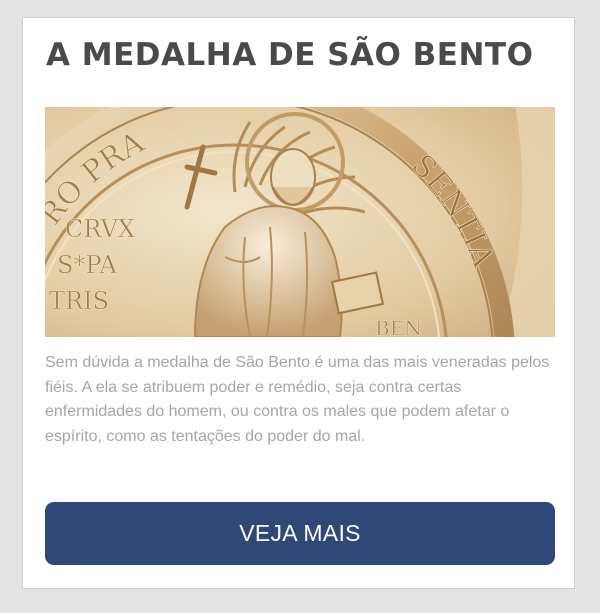  Describe the element at coordinates (79, 301) in the screenshot. I see `medal-text-tris: TRIS` at that location.